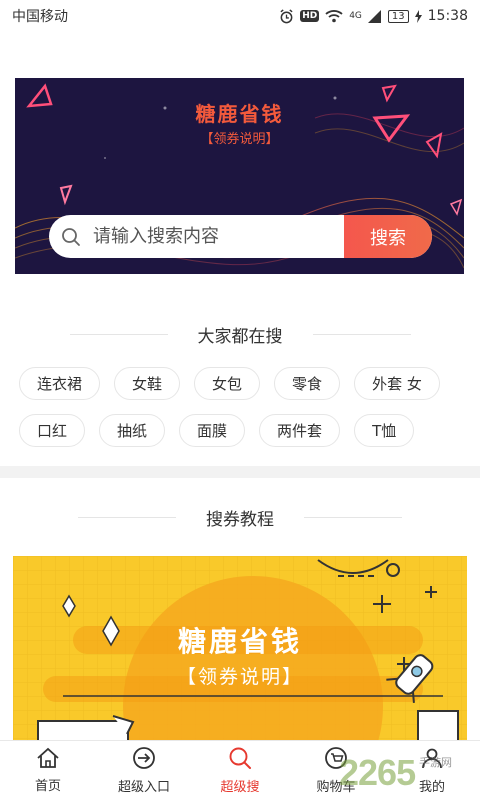  Describe the element at coordinates (432, 760) in the screenshot. I see `user-icon` at that location.